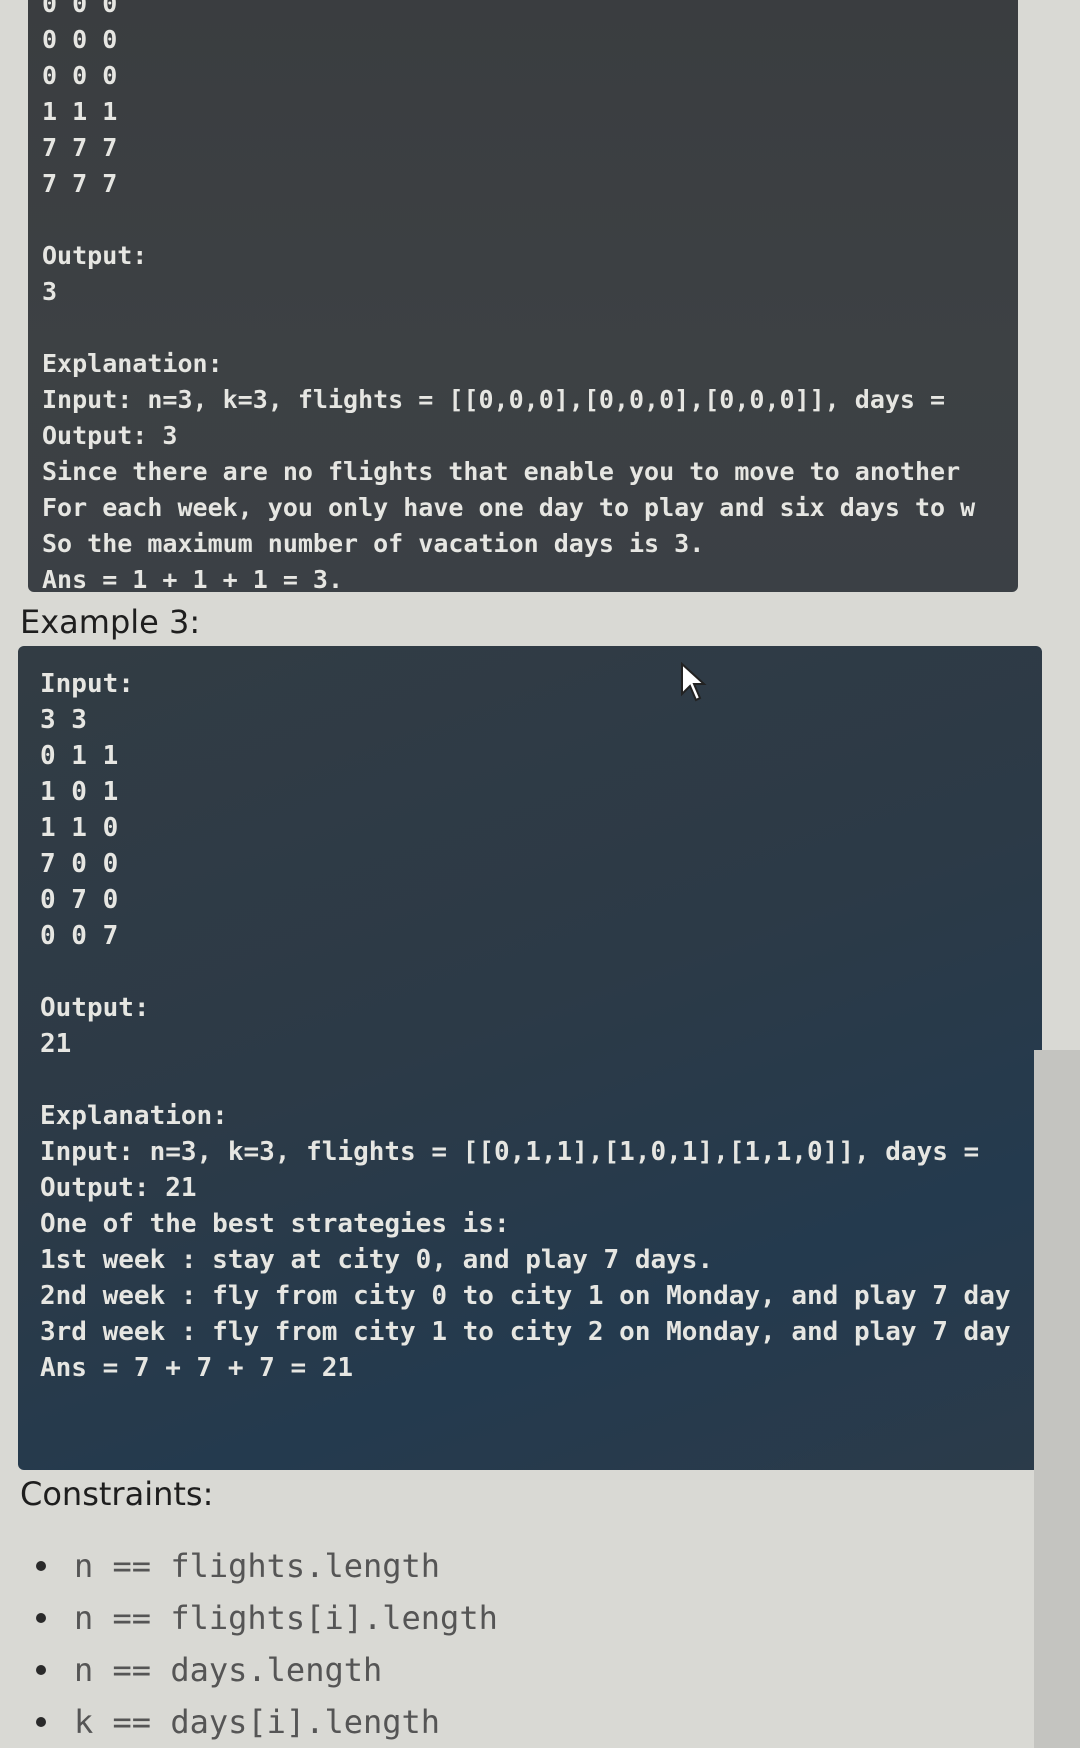 The image size is (1080, 1748). What do you see at coordinates (1057, 1399) in the screenshot?
I see `page-scrollbar` at bounding box center [1057, 1399].